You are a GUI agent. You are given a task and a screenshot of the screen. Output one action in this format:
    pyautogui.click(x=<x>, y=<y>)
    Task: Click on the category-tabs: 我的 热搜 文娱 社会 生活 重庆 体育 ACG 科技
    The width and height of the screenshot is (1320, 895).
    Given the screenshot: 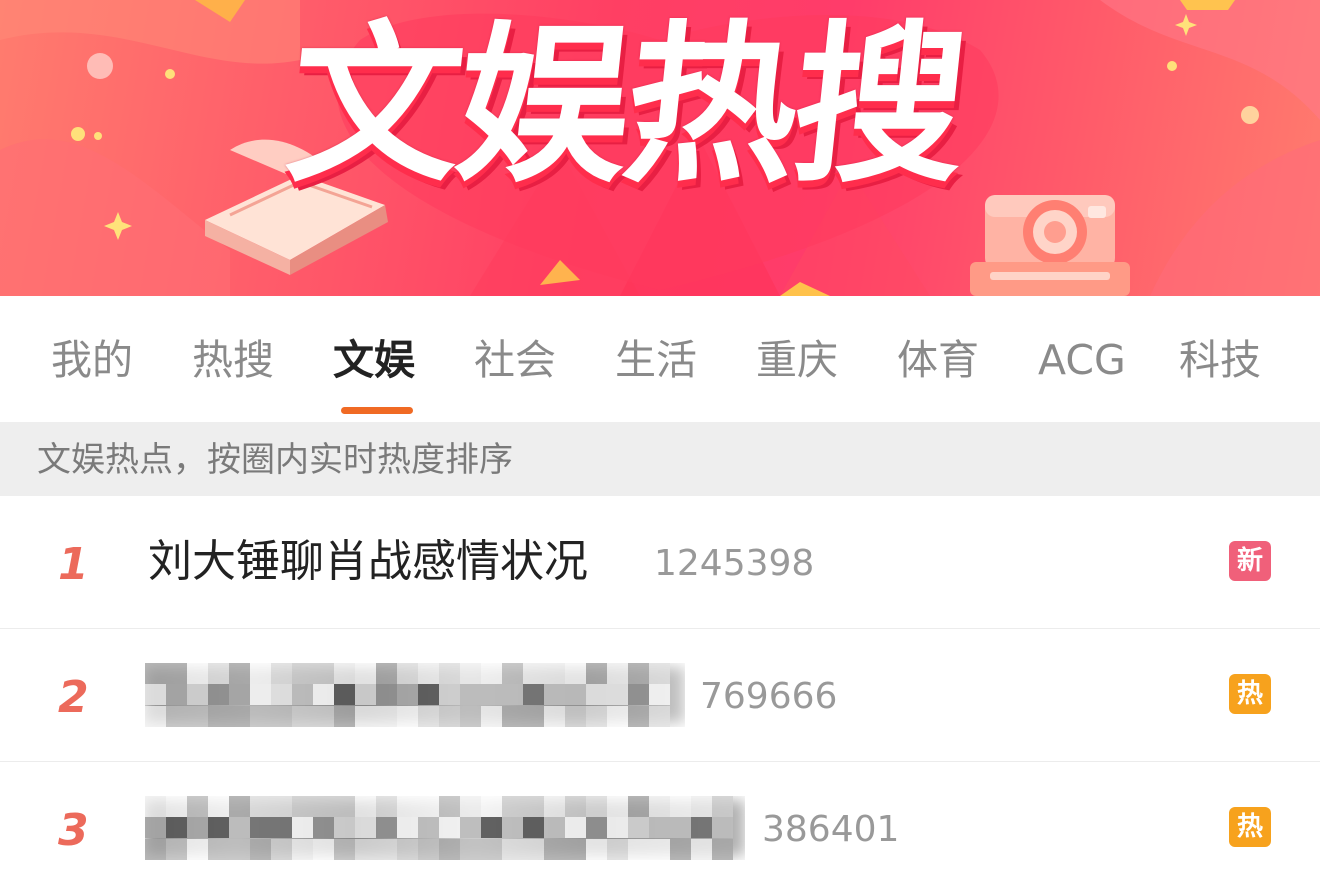 What is the action you would take?
    pyautogui.click(x=660, y=359)
    